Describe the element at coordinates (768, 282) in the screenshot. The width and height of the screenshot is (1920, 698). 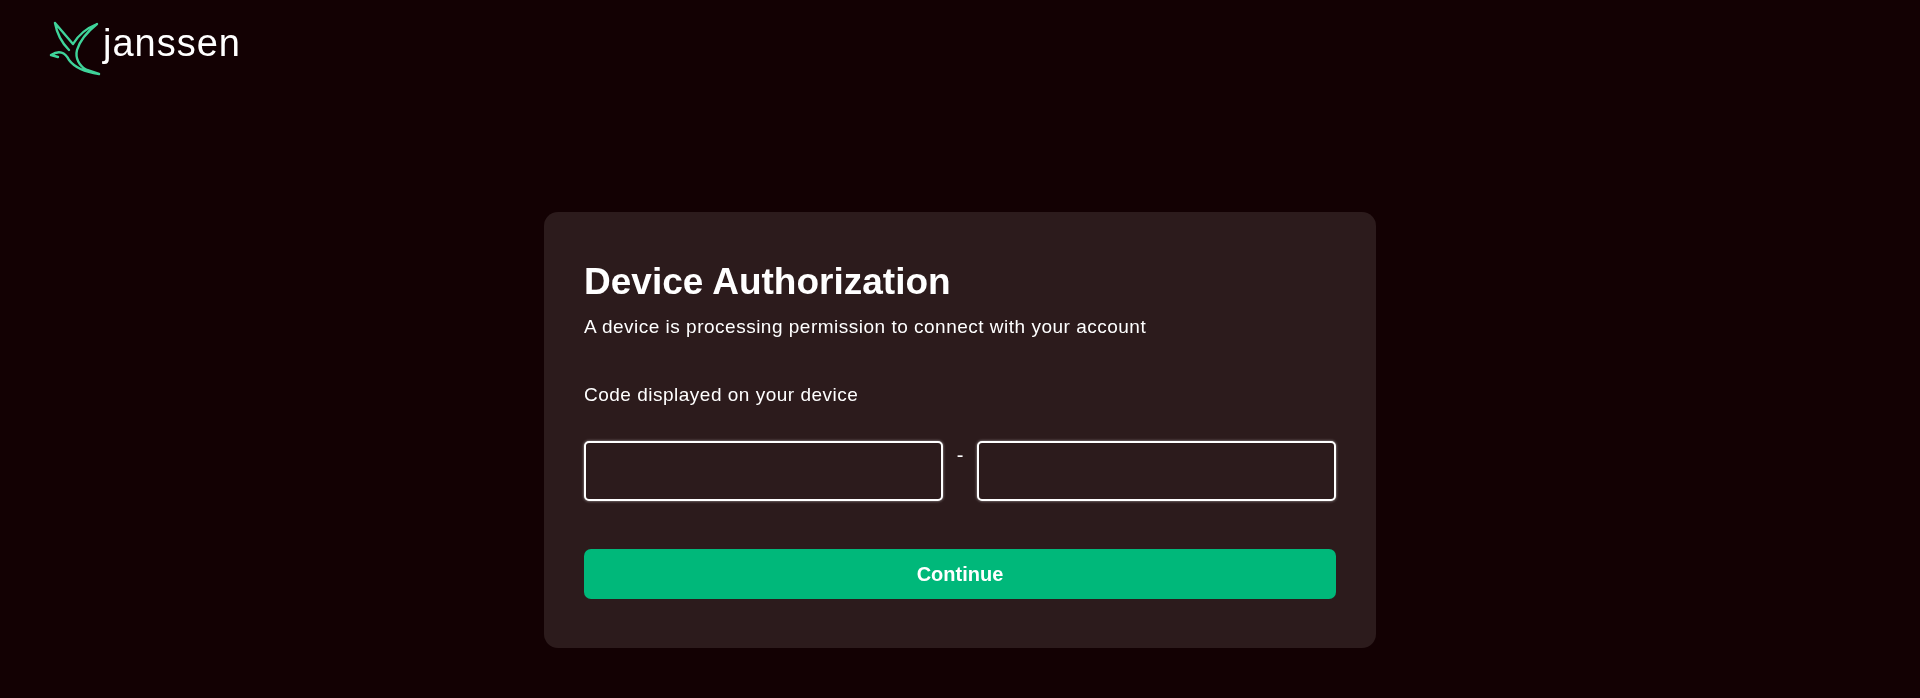
I see `dialog-title: Device Authorization` at that location.